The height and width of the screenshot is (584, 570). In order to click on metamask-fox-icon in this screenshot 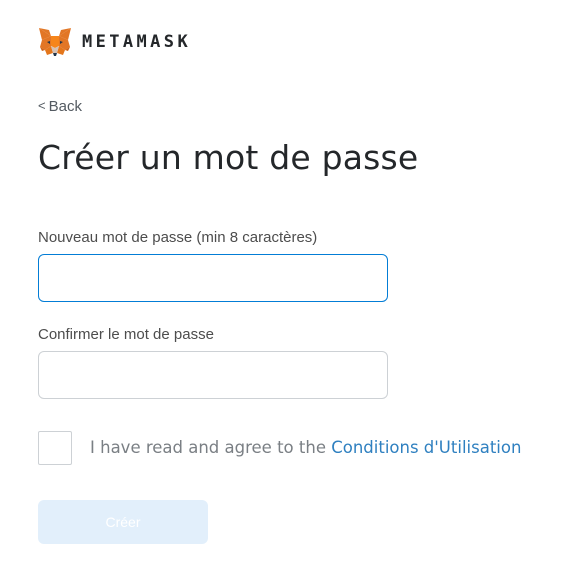, I will do `click(55, 42)`.